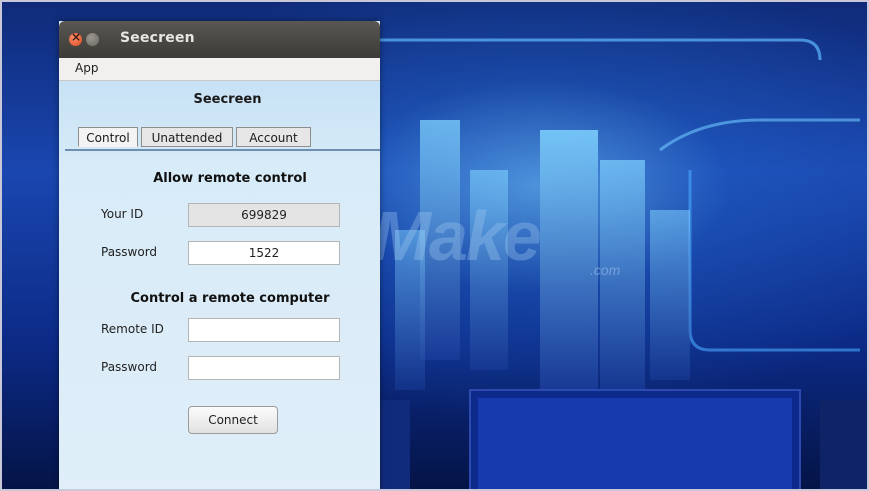 This screenshot has width=869, height=491. I want to click on remote-password-label: Password, so click(129, 367).